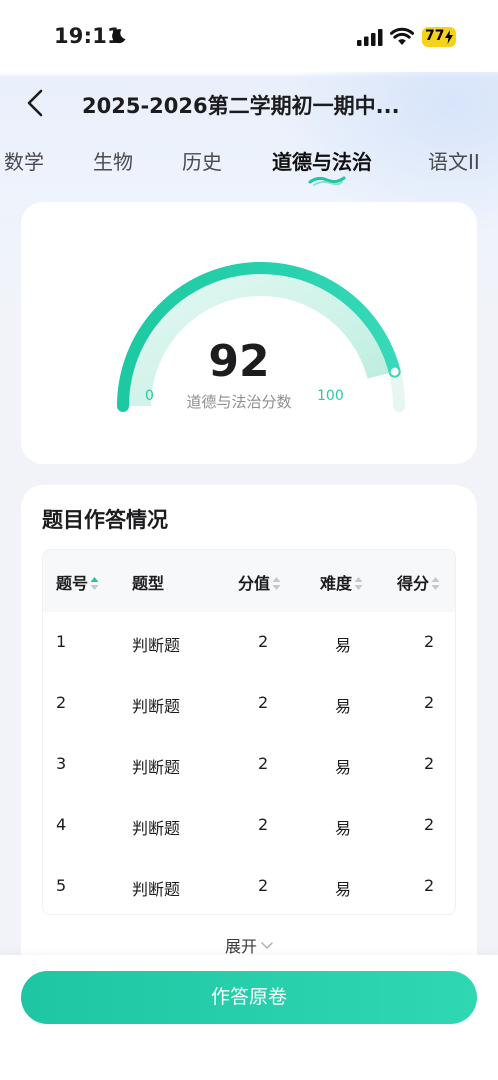 The width and height of the screenshot is (498, 1080). I want to click on column-header-difficulty: 难度, so click(341, 582).